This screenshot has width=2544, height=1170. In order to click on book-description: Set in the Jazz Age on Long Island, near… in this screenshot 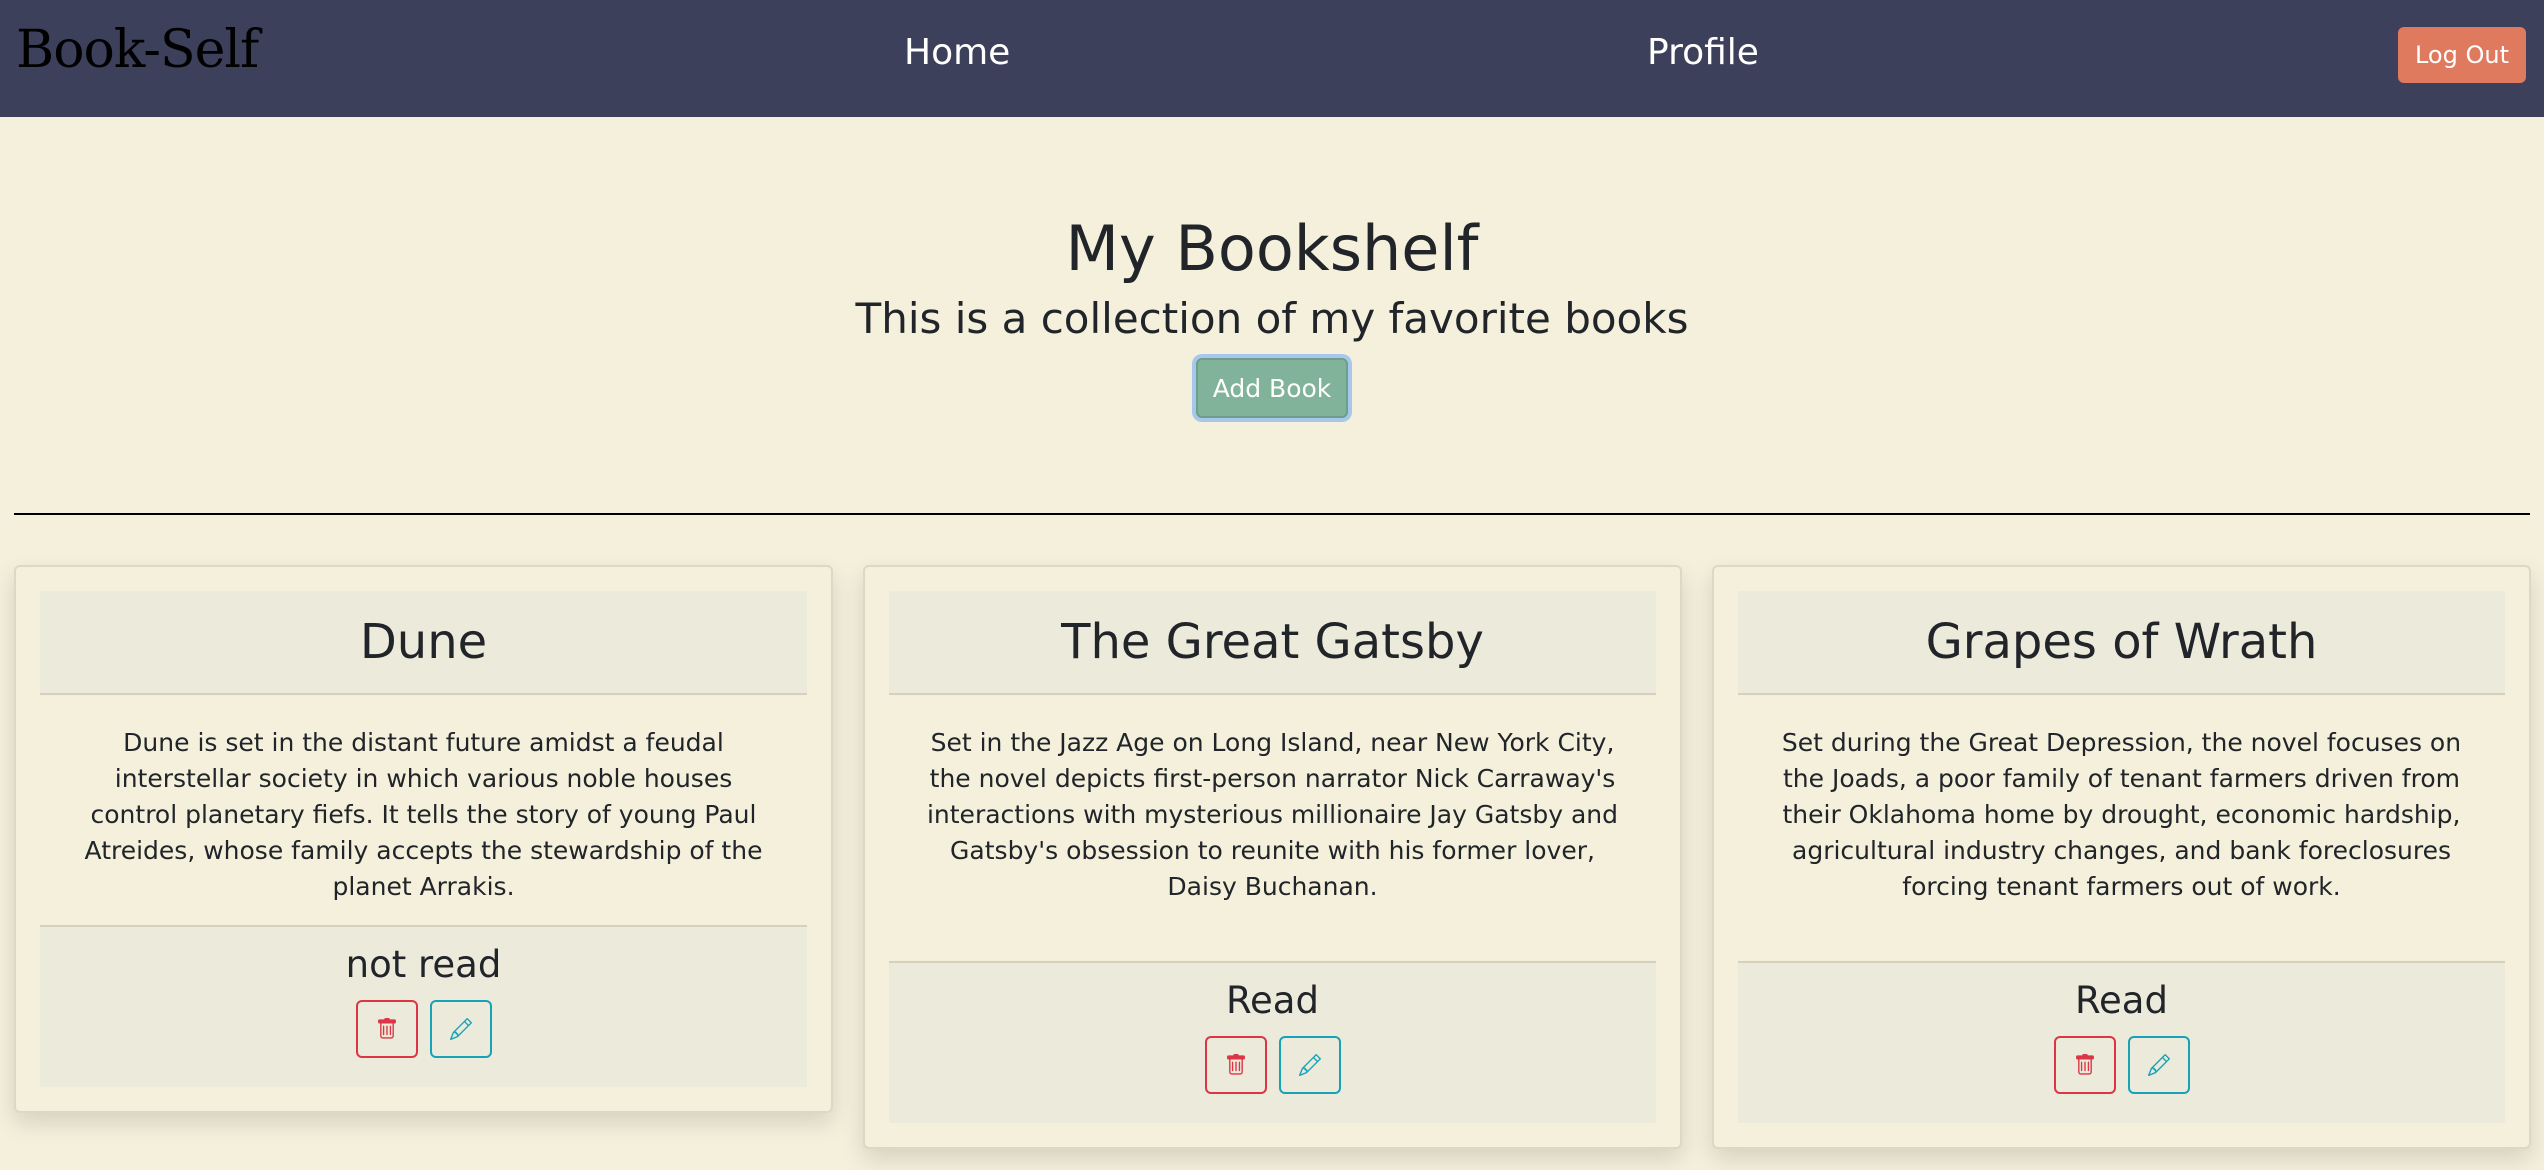, I will do `click(1272, 814)`.